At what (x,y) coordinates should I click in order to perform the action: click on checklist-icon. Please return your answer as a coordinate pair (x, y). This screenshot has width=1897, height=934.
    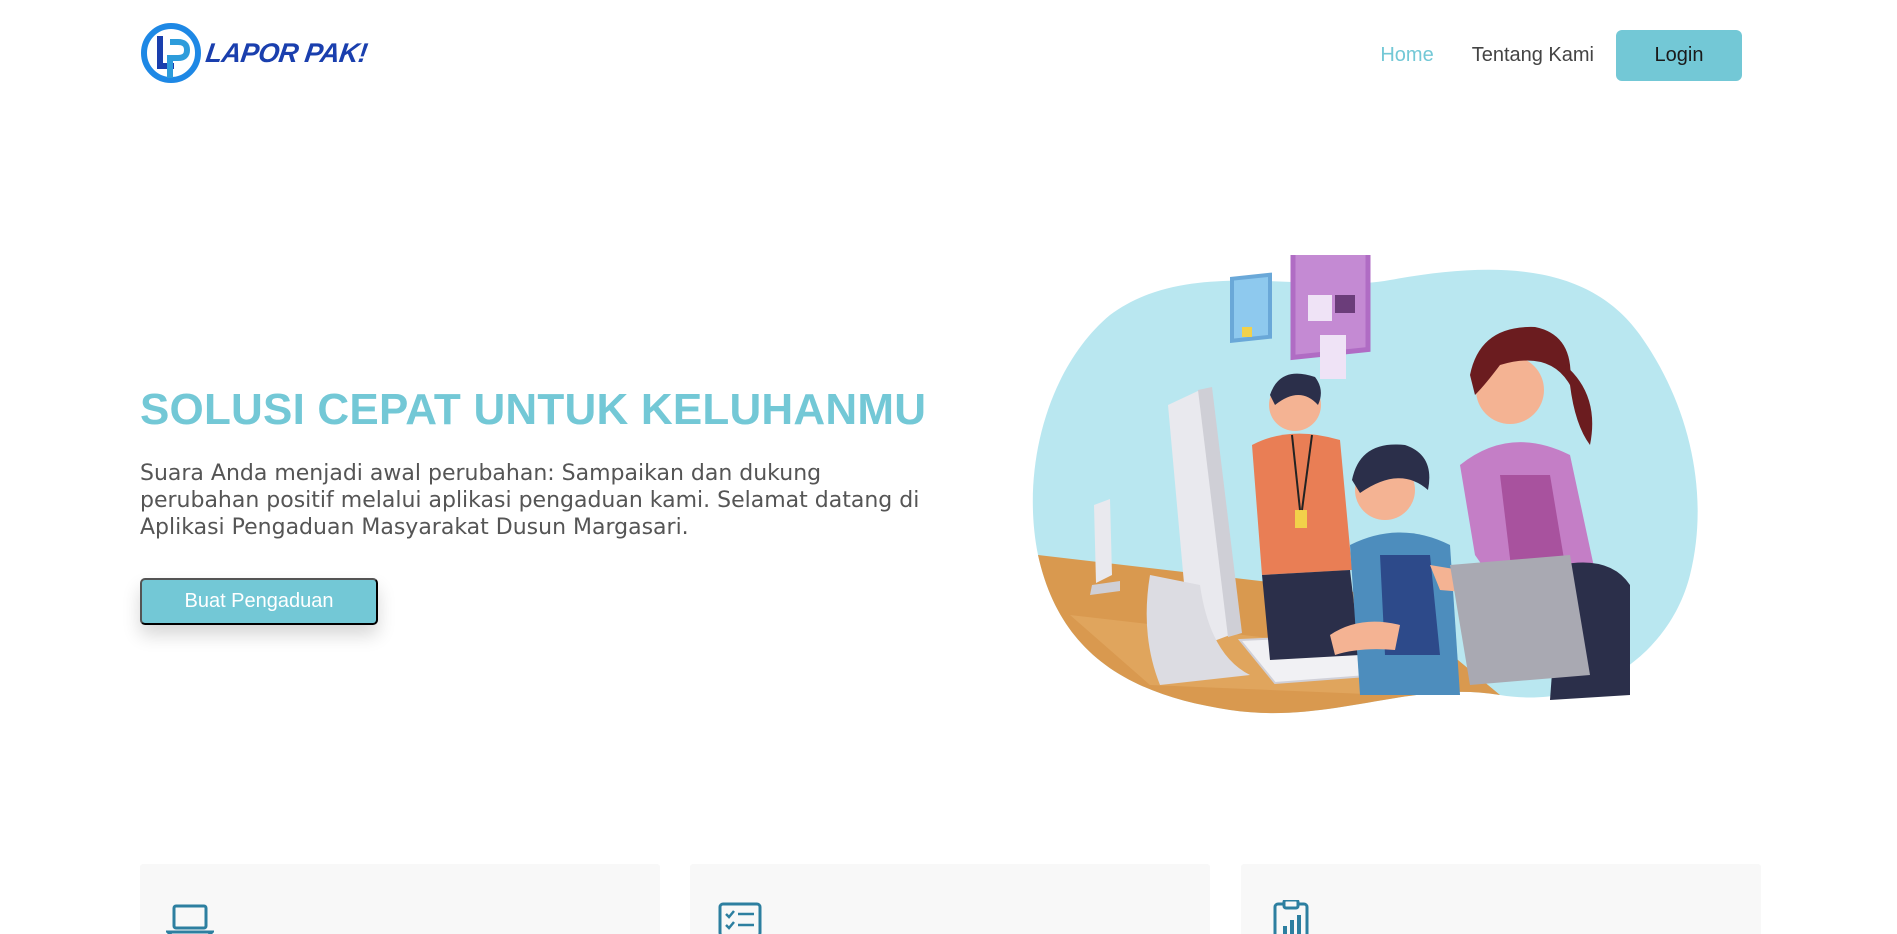
    Looking at the image, I should click on (740, 918).